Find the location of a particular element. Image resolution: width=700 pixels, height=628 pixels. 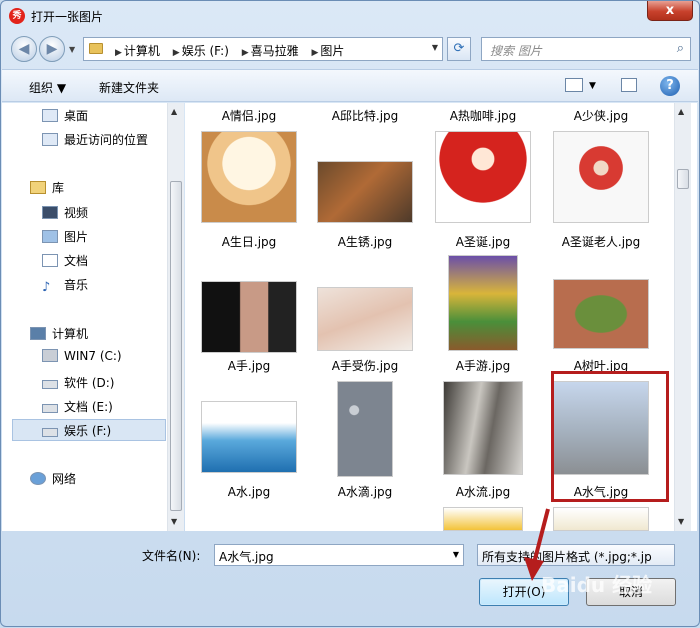

view-options-icon is located at coordinates (574, 85).